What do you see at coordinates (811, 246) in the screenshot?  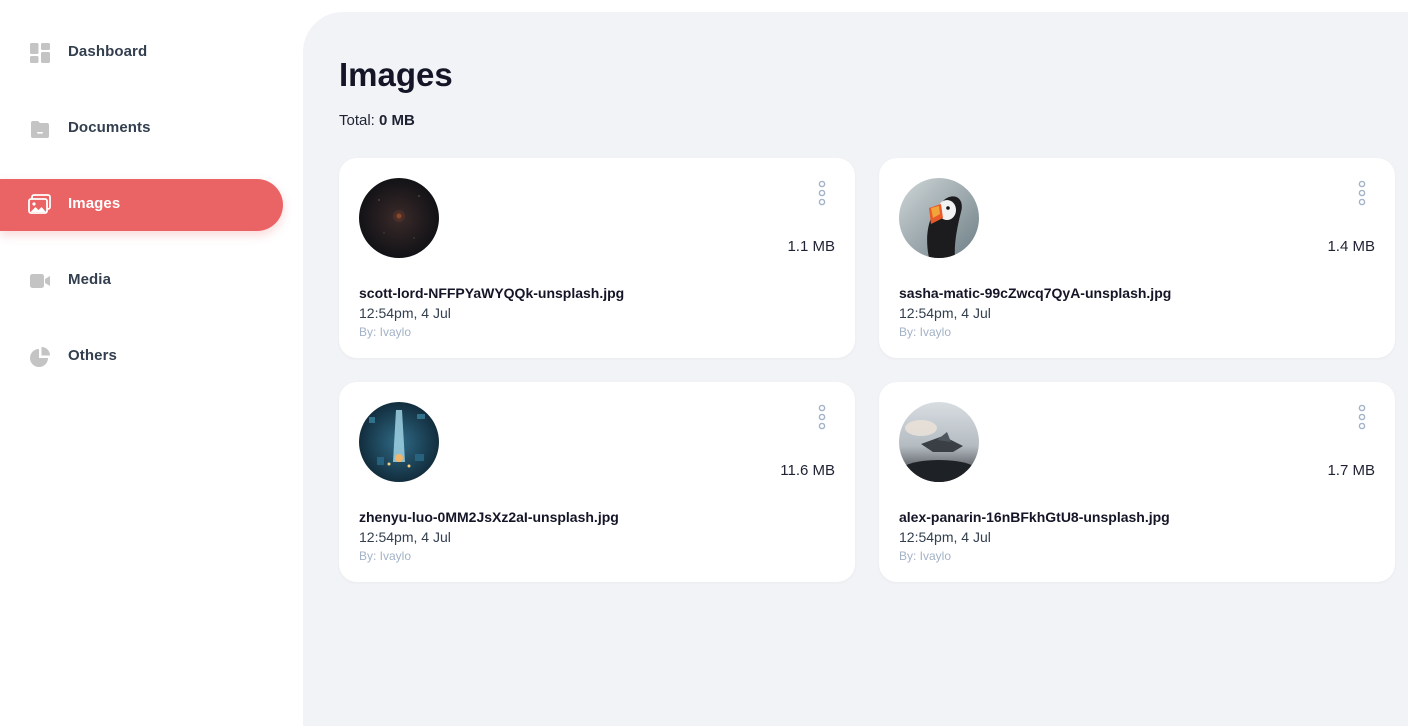 I see `file-size: 1.1 MB` at bounding box center [811, 246].